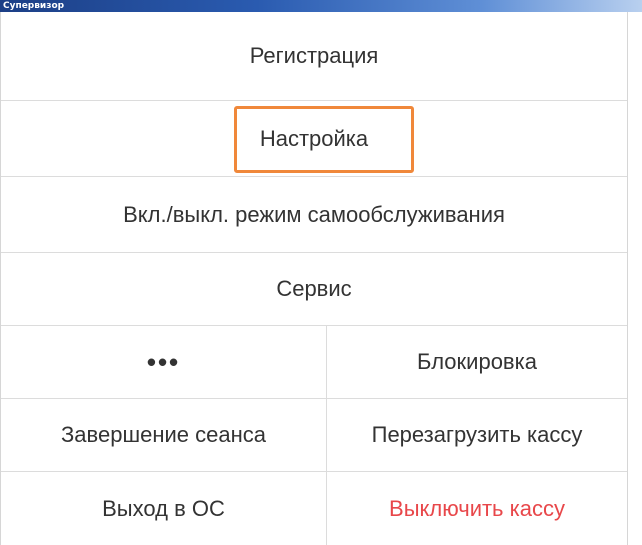 This screenshot has height=545, width=642. What do you see at coordinates (314, 289) in the screenshot?
I see `service-button: Сервис` at bounding box center [314, 289].